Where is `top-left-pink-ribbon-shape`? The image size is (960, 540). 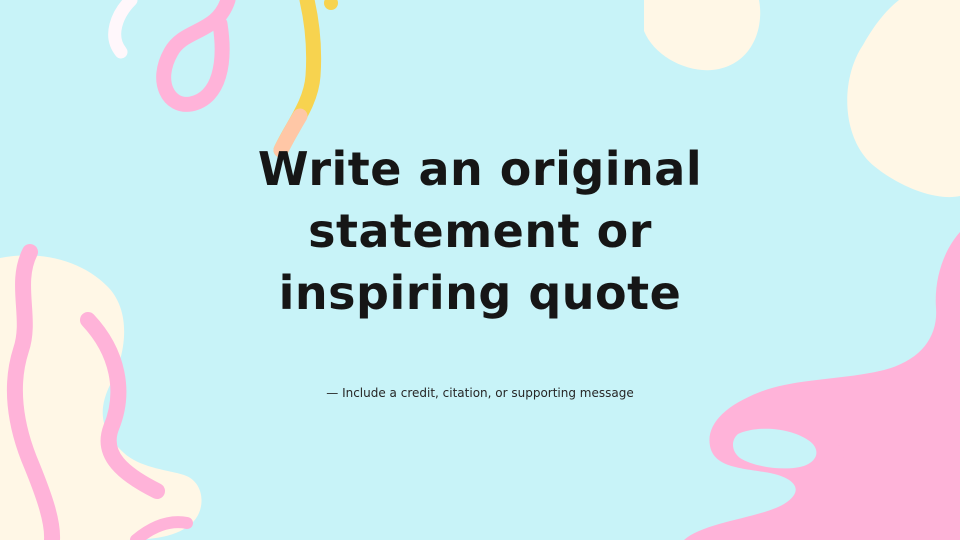
top-left-pink-ribbon-shape is located at coordinates (196, 56).